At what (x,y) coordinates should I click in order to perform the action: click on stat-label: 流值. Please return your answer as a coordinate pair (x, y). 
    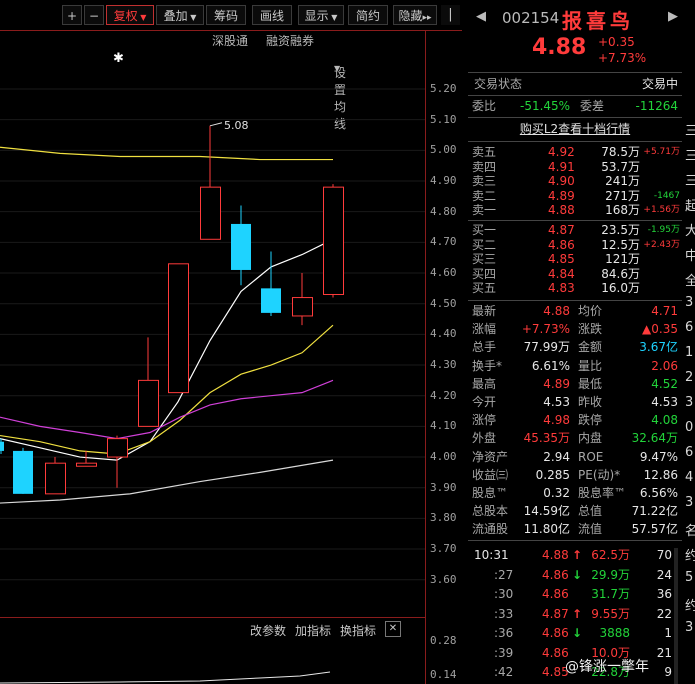
    Looking at the image, I should click on (590, 529).